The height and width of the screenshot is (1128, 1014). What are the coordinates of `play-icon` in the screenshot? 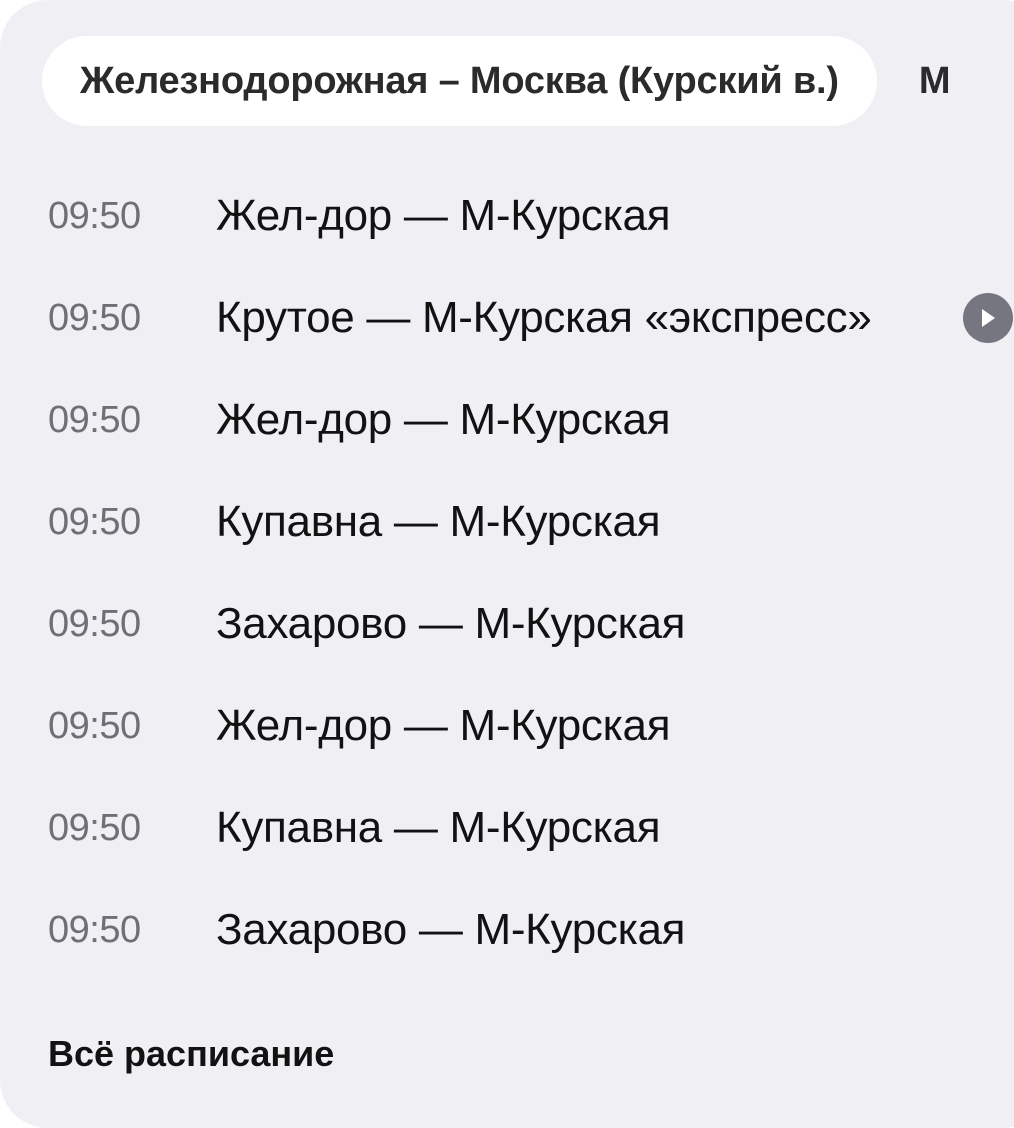 It's located at (988, 318).